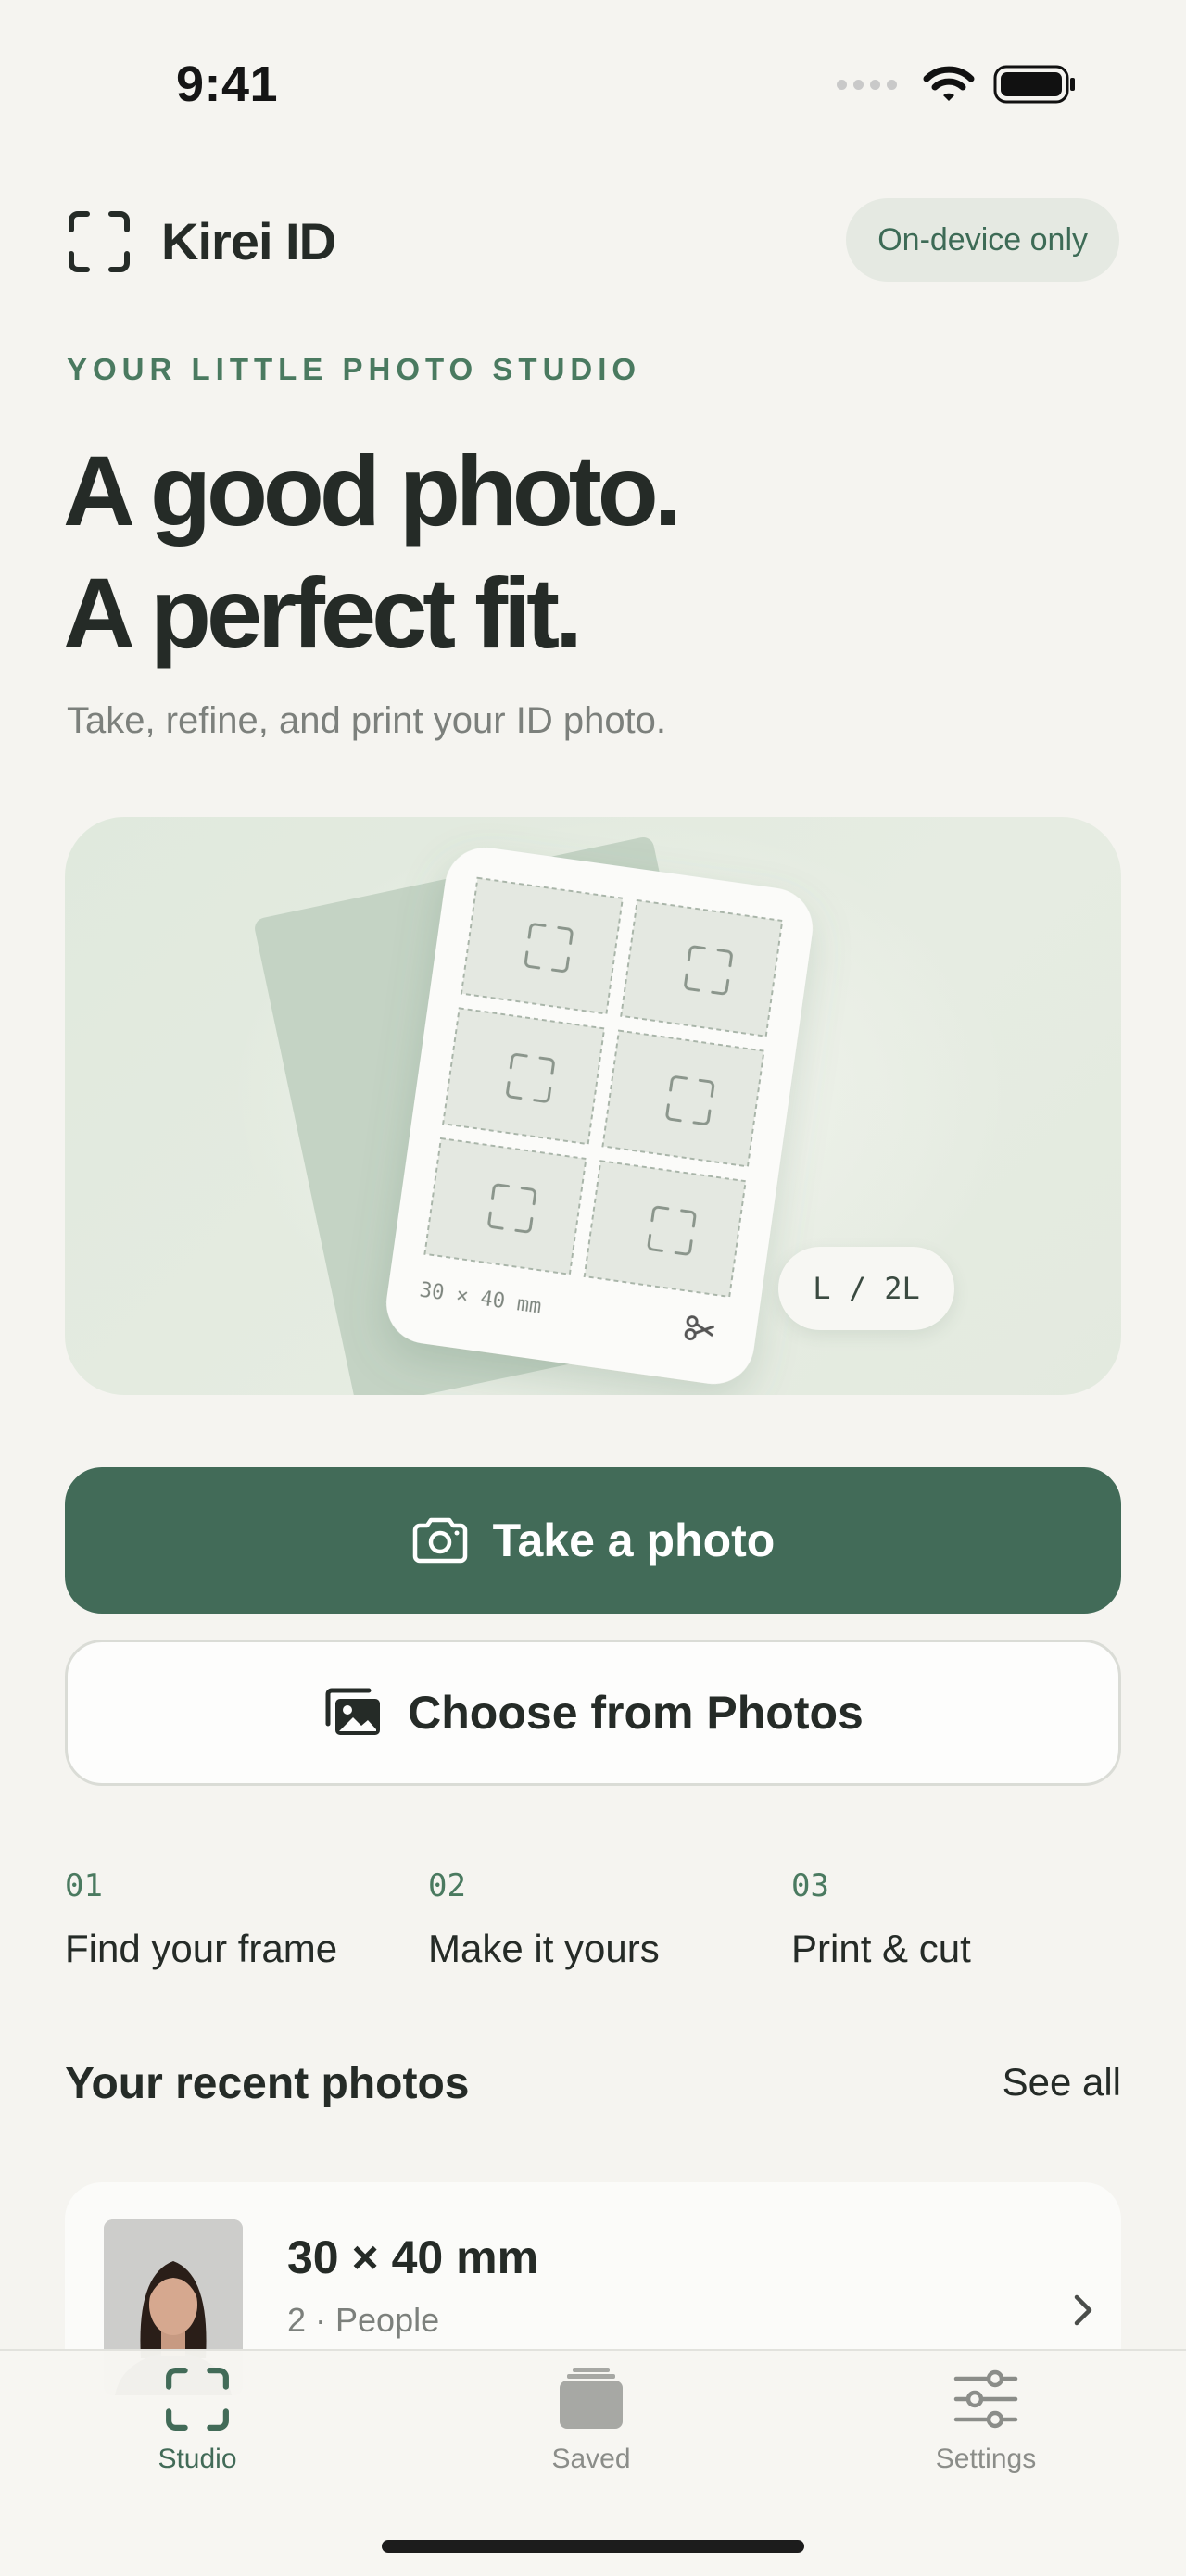 The width and height of the screenshot is (1186, 2576). I want to click on battery-icon, so click(1034, 84).